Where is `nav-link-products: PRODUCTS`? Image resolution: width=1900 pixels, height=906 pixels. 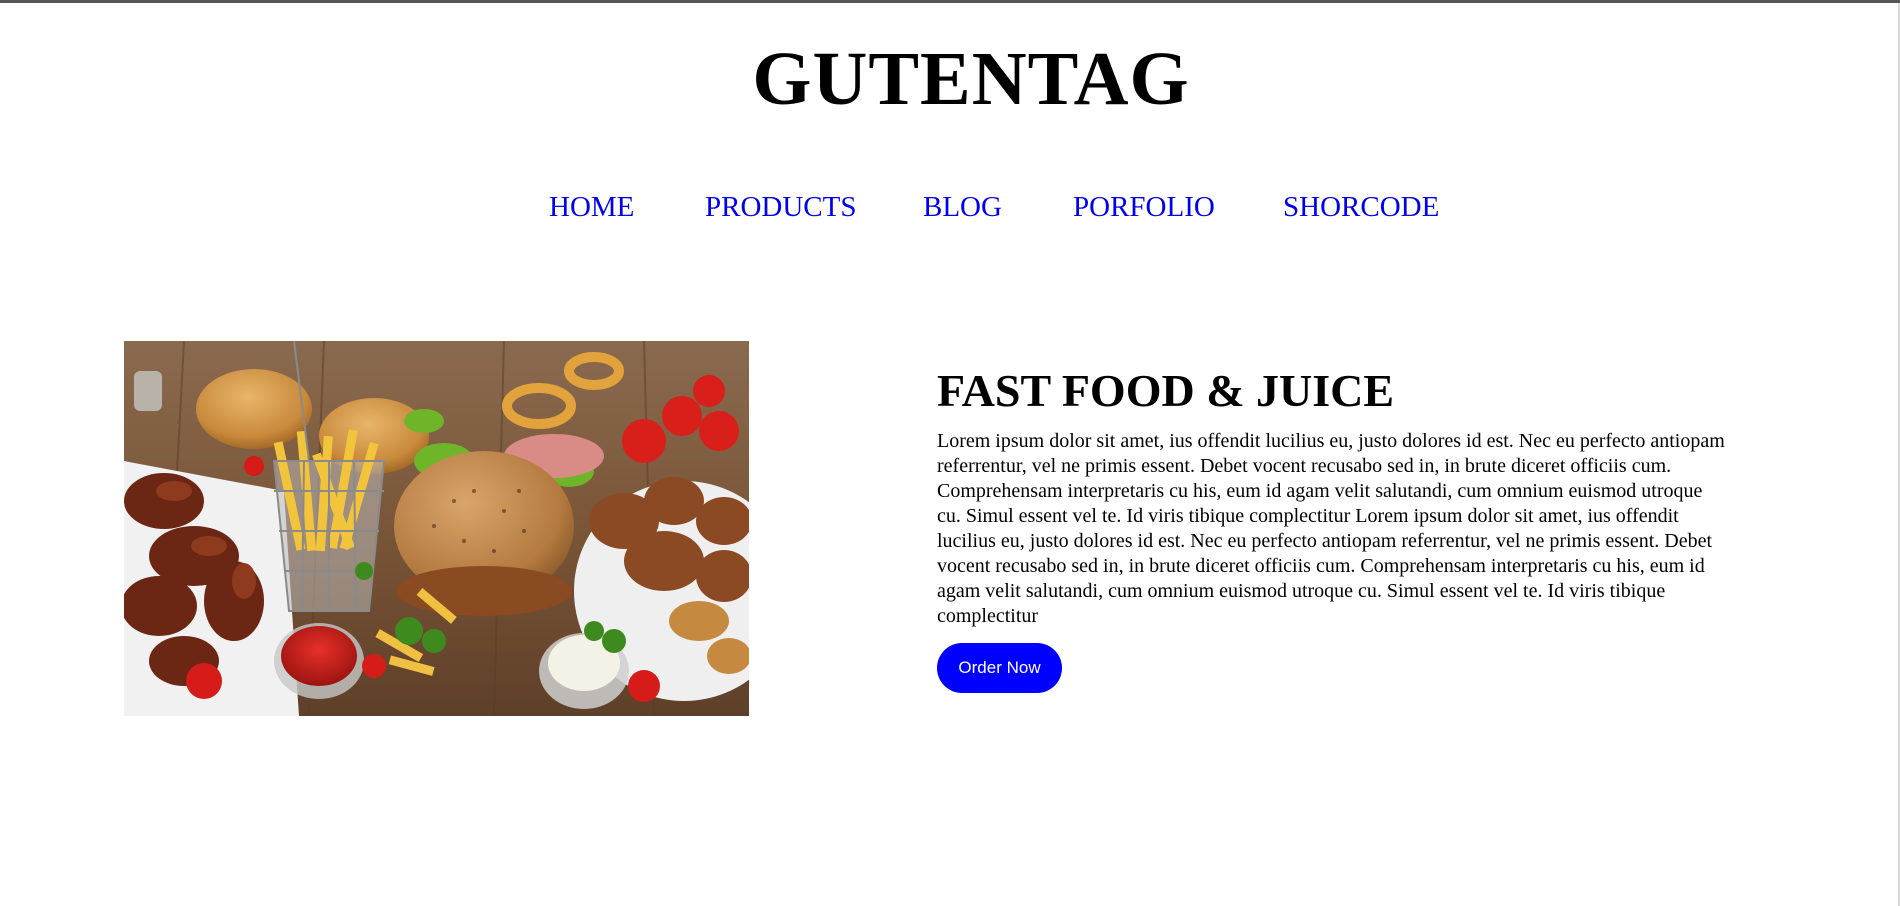
nav-link-products: PRODUCTS is located at coordinates (781, 207).